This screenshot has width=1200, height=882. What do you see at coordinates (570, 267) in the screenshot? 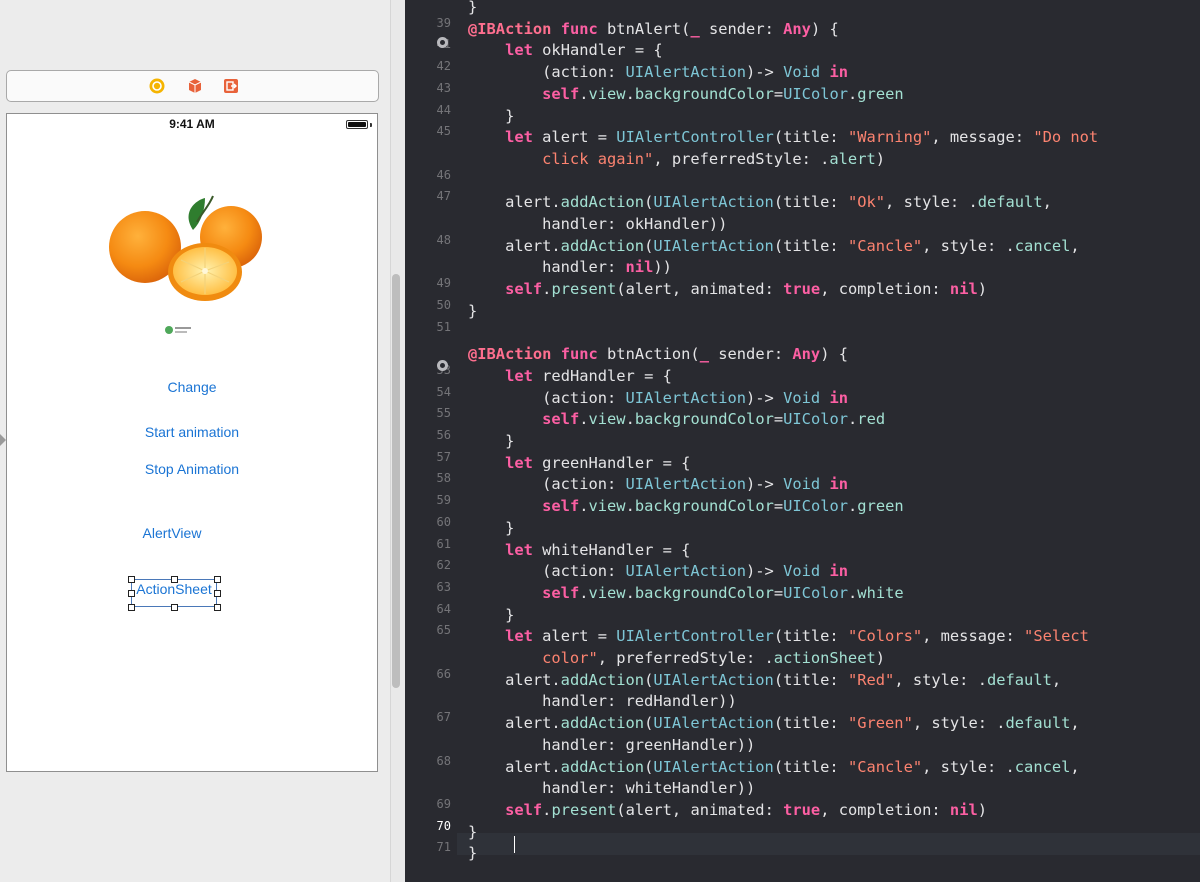
I see `code-line: handler: nil))` at bounding box center [570, 267].